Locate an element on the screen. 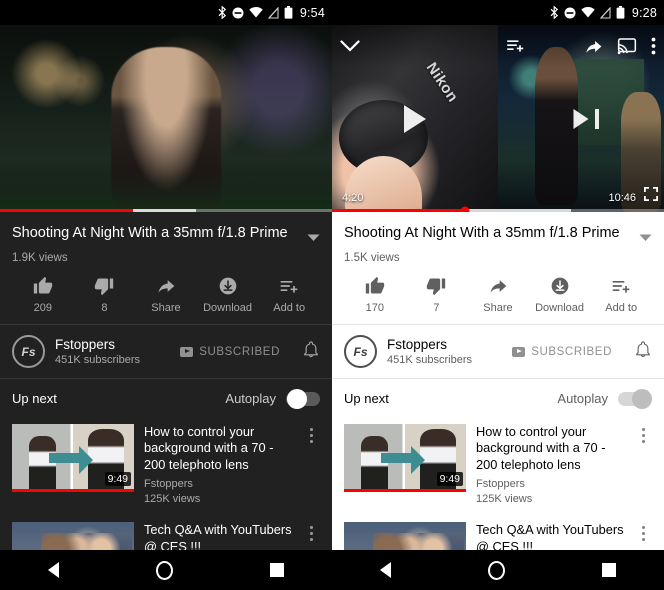 The image size is (664, 590). autoplay-label: Autoplay is located at coordinates (250, 398).